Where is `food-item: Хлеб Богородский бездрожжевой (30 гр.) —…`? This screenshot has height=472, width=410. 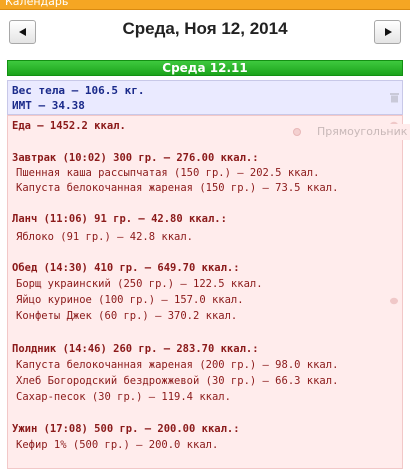 food-item: Хлеб Богородский бездрожжевой (30 гр.) —… is located at coordinates (177, 381).